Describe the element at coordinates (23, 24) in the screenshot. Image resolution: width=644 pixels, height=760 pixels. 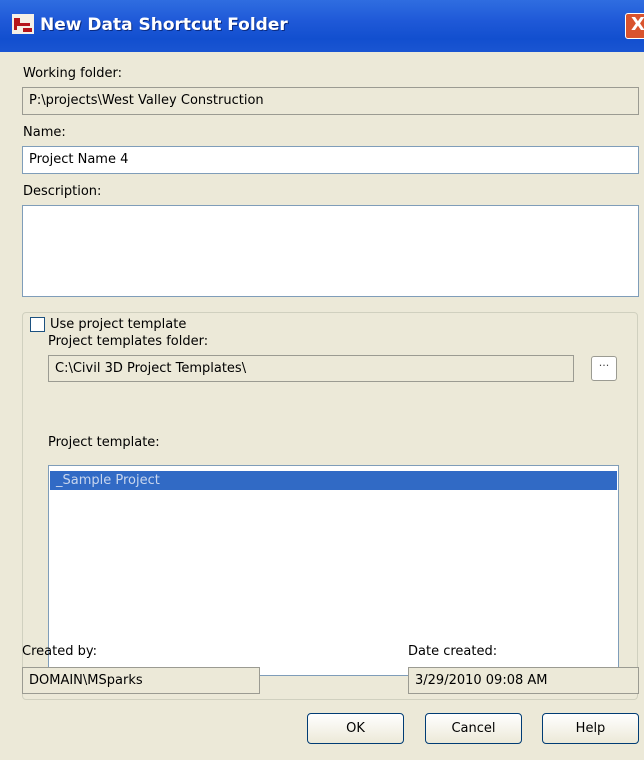
I see `civil3d-app-icon` at that location.